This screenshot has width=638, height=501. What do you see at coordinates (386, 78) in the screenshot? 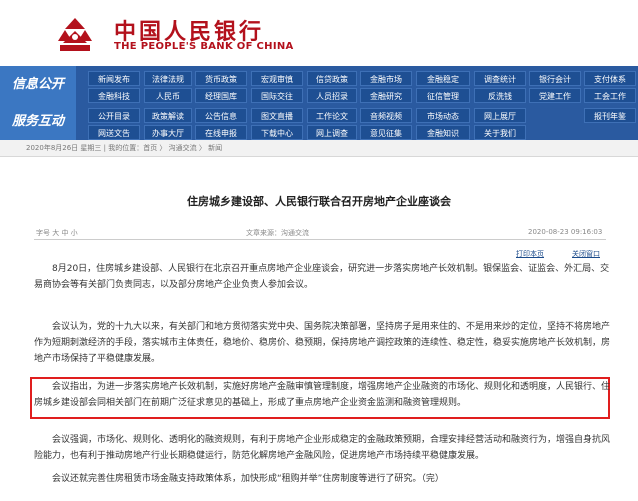
I see `nav-item: 金融市场` at bounding box center [386, 78].